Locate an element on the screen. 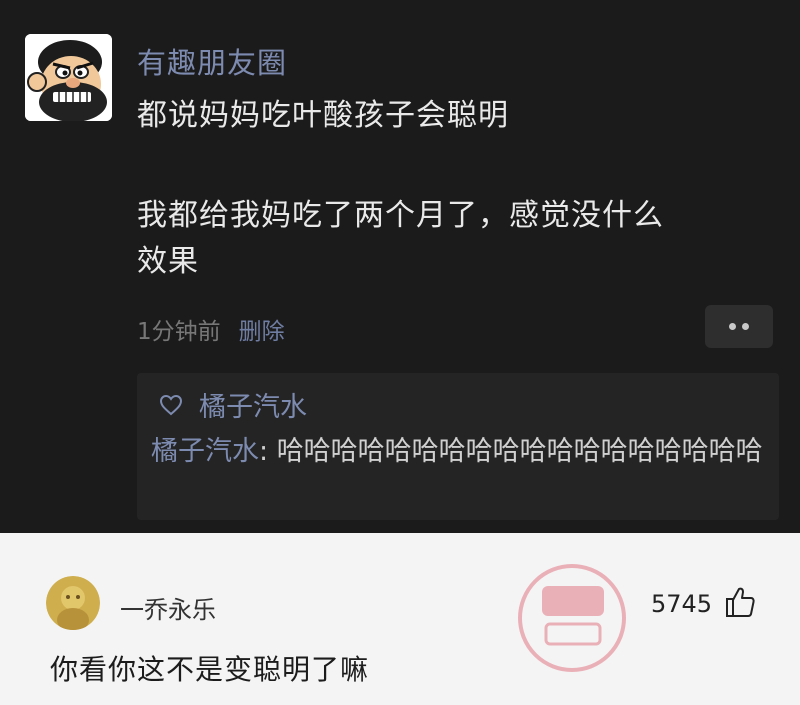 The width and height of the screenshot is (800, 705). post-text-line: 都说妈妈吃叶酸孩子会聪明 is located at coordinates (323, 115).